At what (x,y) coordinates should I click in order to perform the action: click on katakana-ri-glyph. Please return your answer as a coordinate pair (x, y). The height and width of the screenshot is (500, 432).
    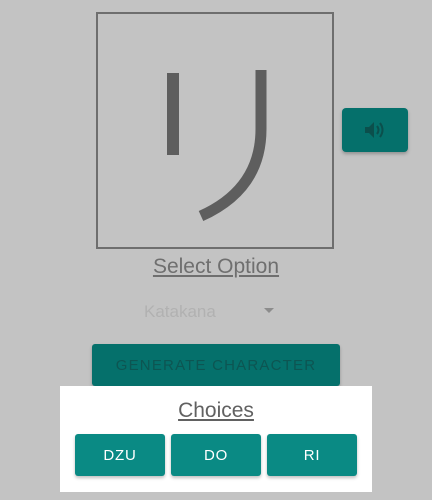
    Looking at the image, I should click on (217, 146).